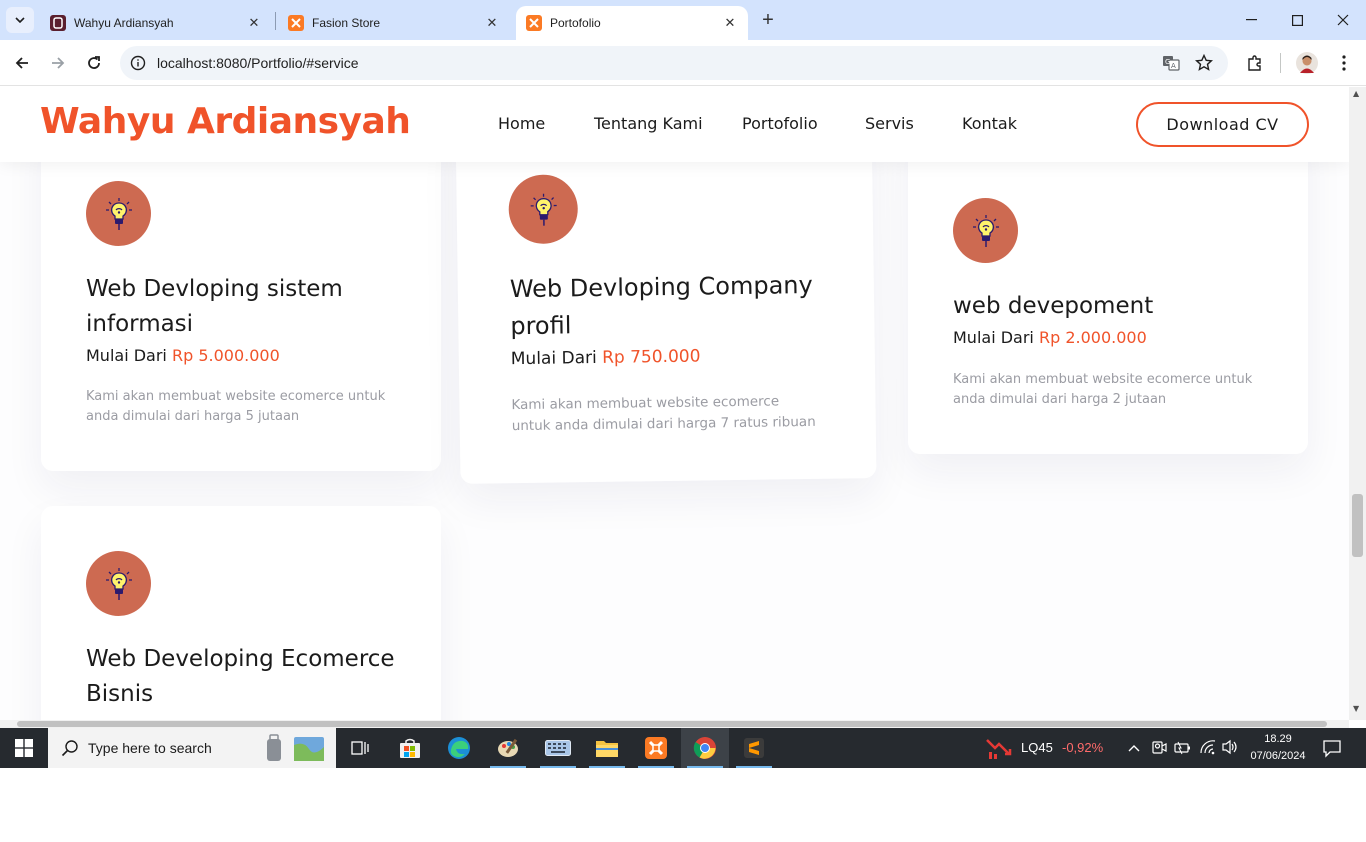  I want to click on close-icon, so click(1343, 20).